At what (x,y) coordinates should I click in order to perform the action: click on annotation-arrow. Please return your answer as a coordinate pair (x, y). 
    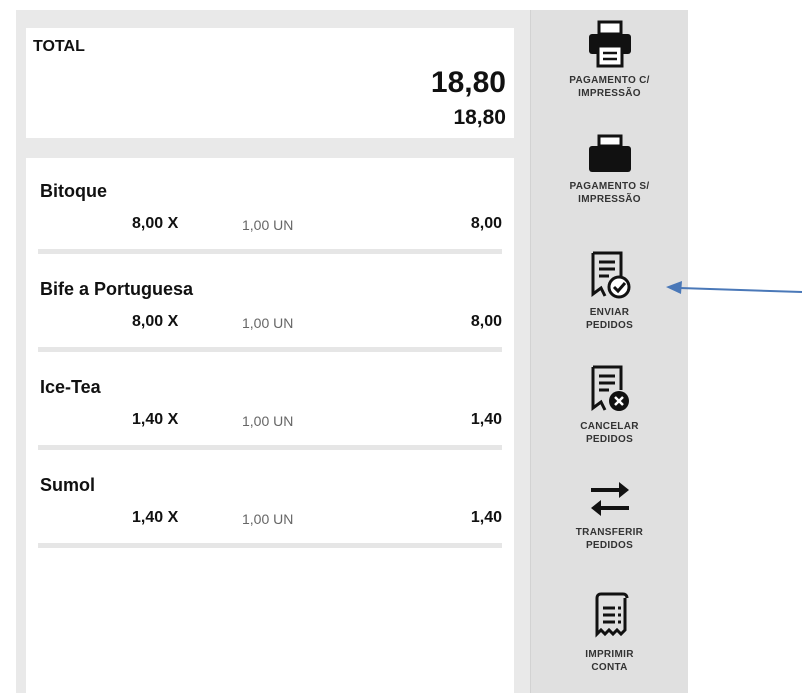
    Looking at the image, I should click on (734, 287).